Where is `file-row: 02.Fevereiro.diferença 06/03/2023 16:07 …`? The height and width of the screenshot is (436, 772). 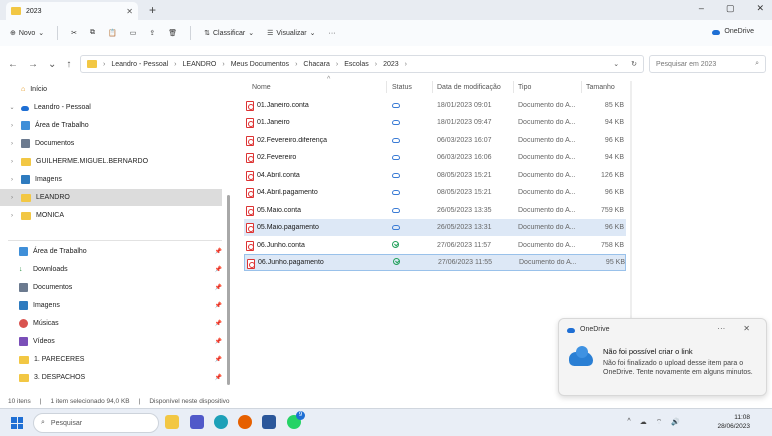
file-row: 02.Fevereiro.diferença 06/03/2023 16:07 … is located at coordinates (435, 140).